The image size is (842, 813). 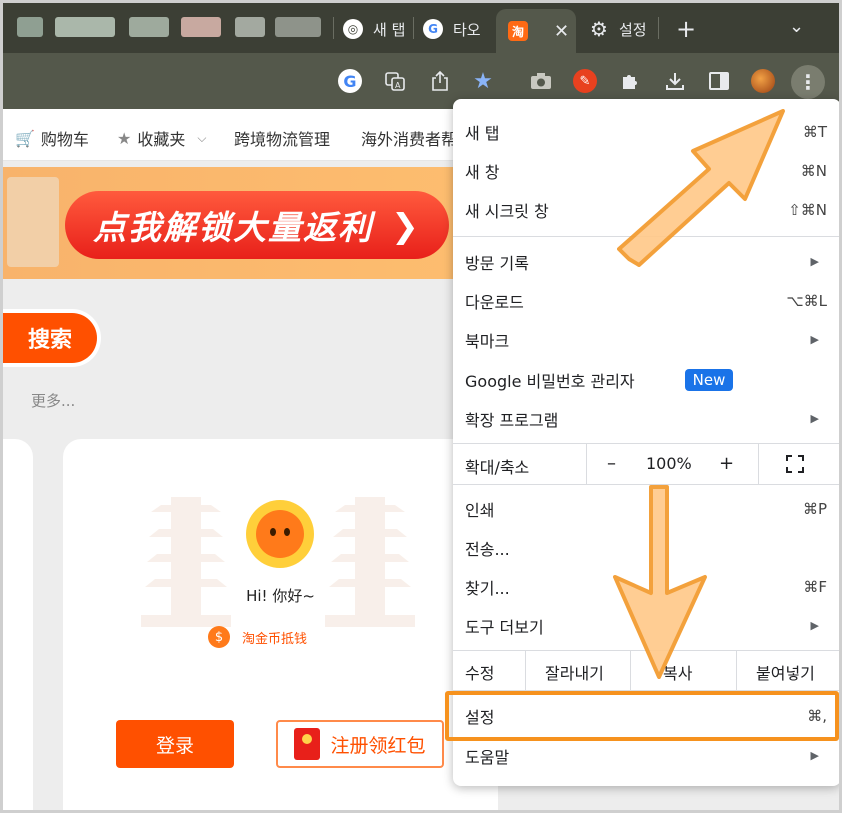 I want to click on menu-label: 방문 기록, so click(x=497, y=263).